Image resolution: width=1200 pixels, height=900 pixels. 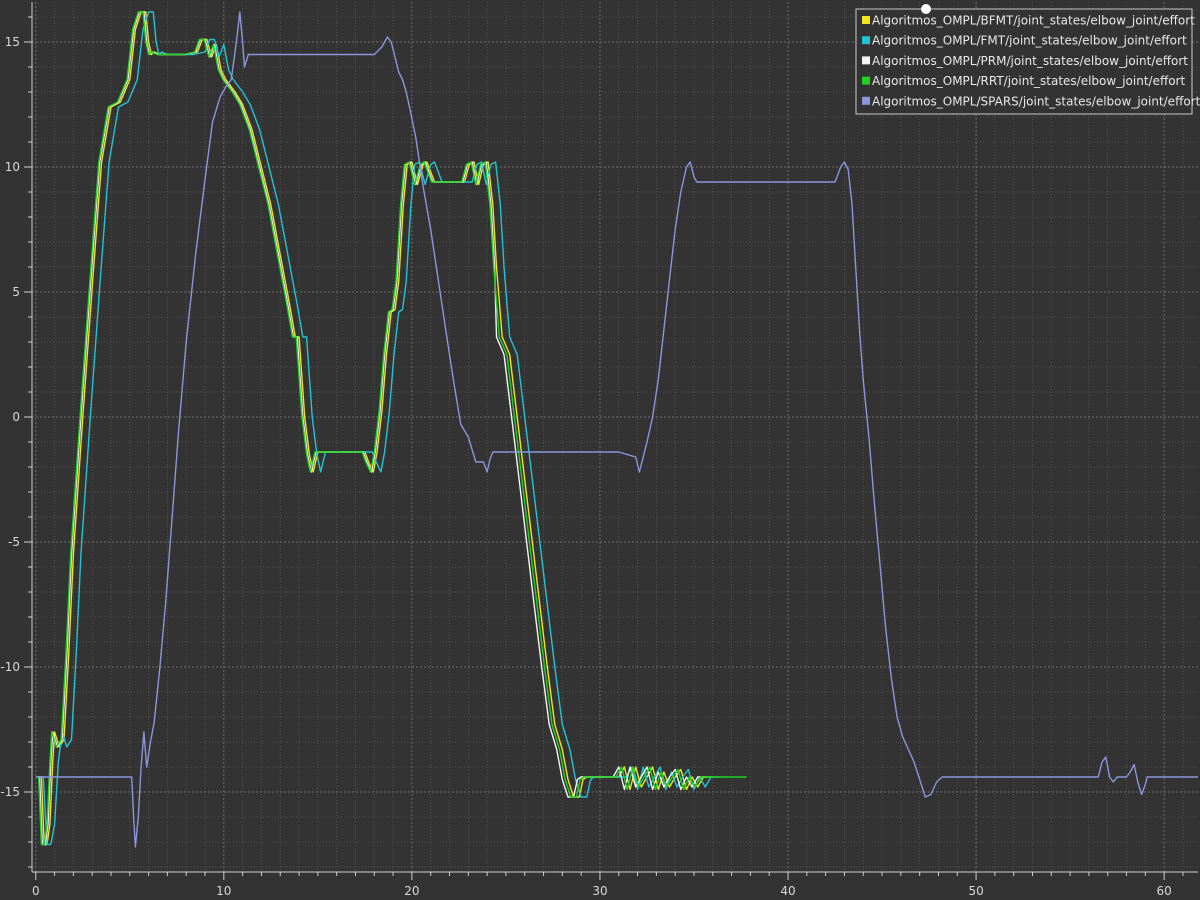 What do you see at coordinates (926, 9) in the screenshot?
I see `zoom-handle-icon` at bounding box center [926, 9].